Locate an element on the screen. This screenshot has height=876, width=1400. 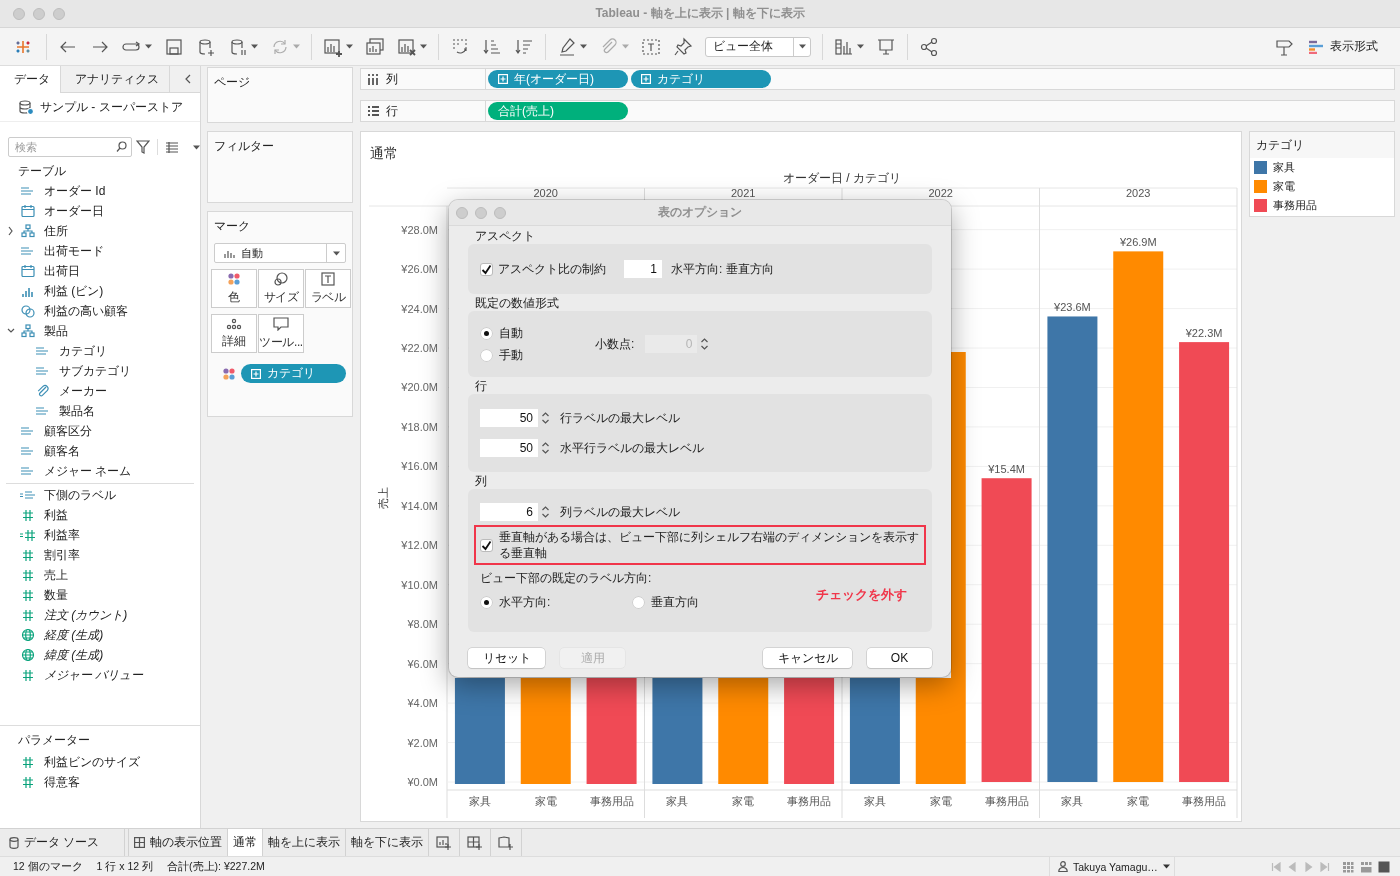
field-name: カテゴリ is located at coordinates (83, 351).